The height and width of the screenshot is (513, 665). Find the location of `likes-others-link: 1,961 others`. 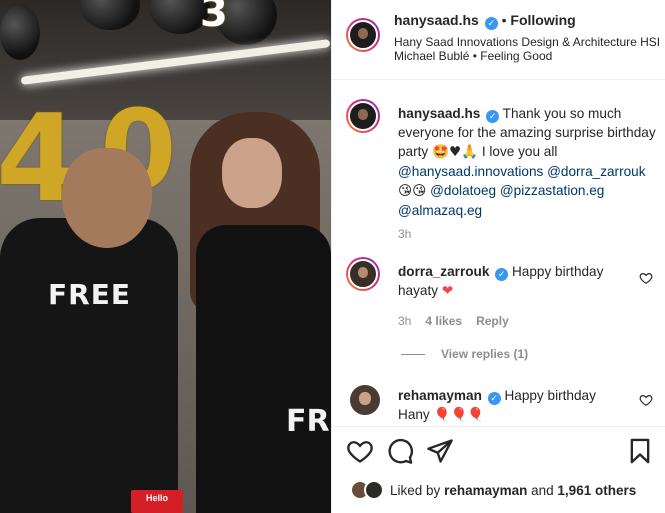

likes-others-link: 1,961 others is located at coordinates (596, 490).